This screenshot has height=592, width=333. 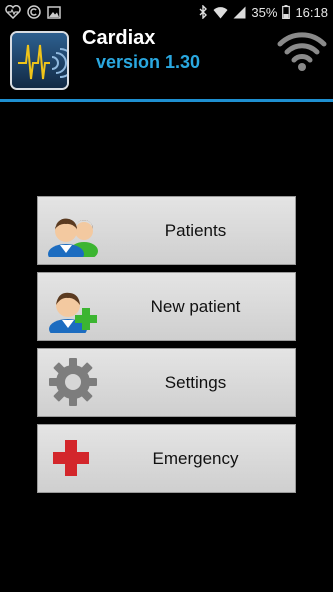 What do you see at coordinates (74, 310) in the screenshot?
I see `add-patient-icon` at bounding box center [74, 310].